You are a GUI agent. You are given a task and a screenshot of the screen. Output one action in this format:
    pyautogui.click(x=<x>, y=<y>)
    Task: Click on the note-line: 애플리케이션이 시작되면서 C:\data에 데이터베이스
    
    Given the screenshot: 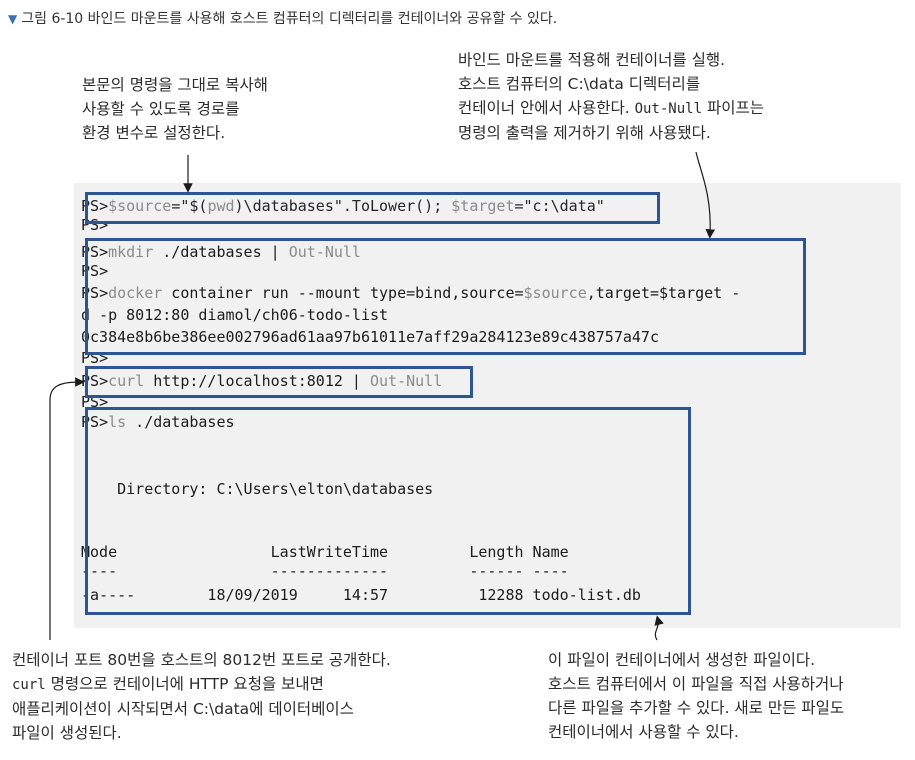 What is the action you would take?
    pyautogui.click(x=183, y=709)
    